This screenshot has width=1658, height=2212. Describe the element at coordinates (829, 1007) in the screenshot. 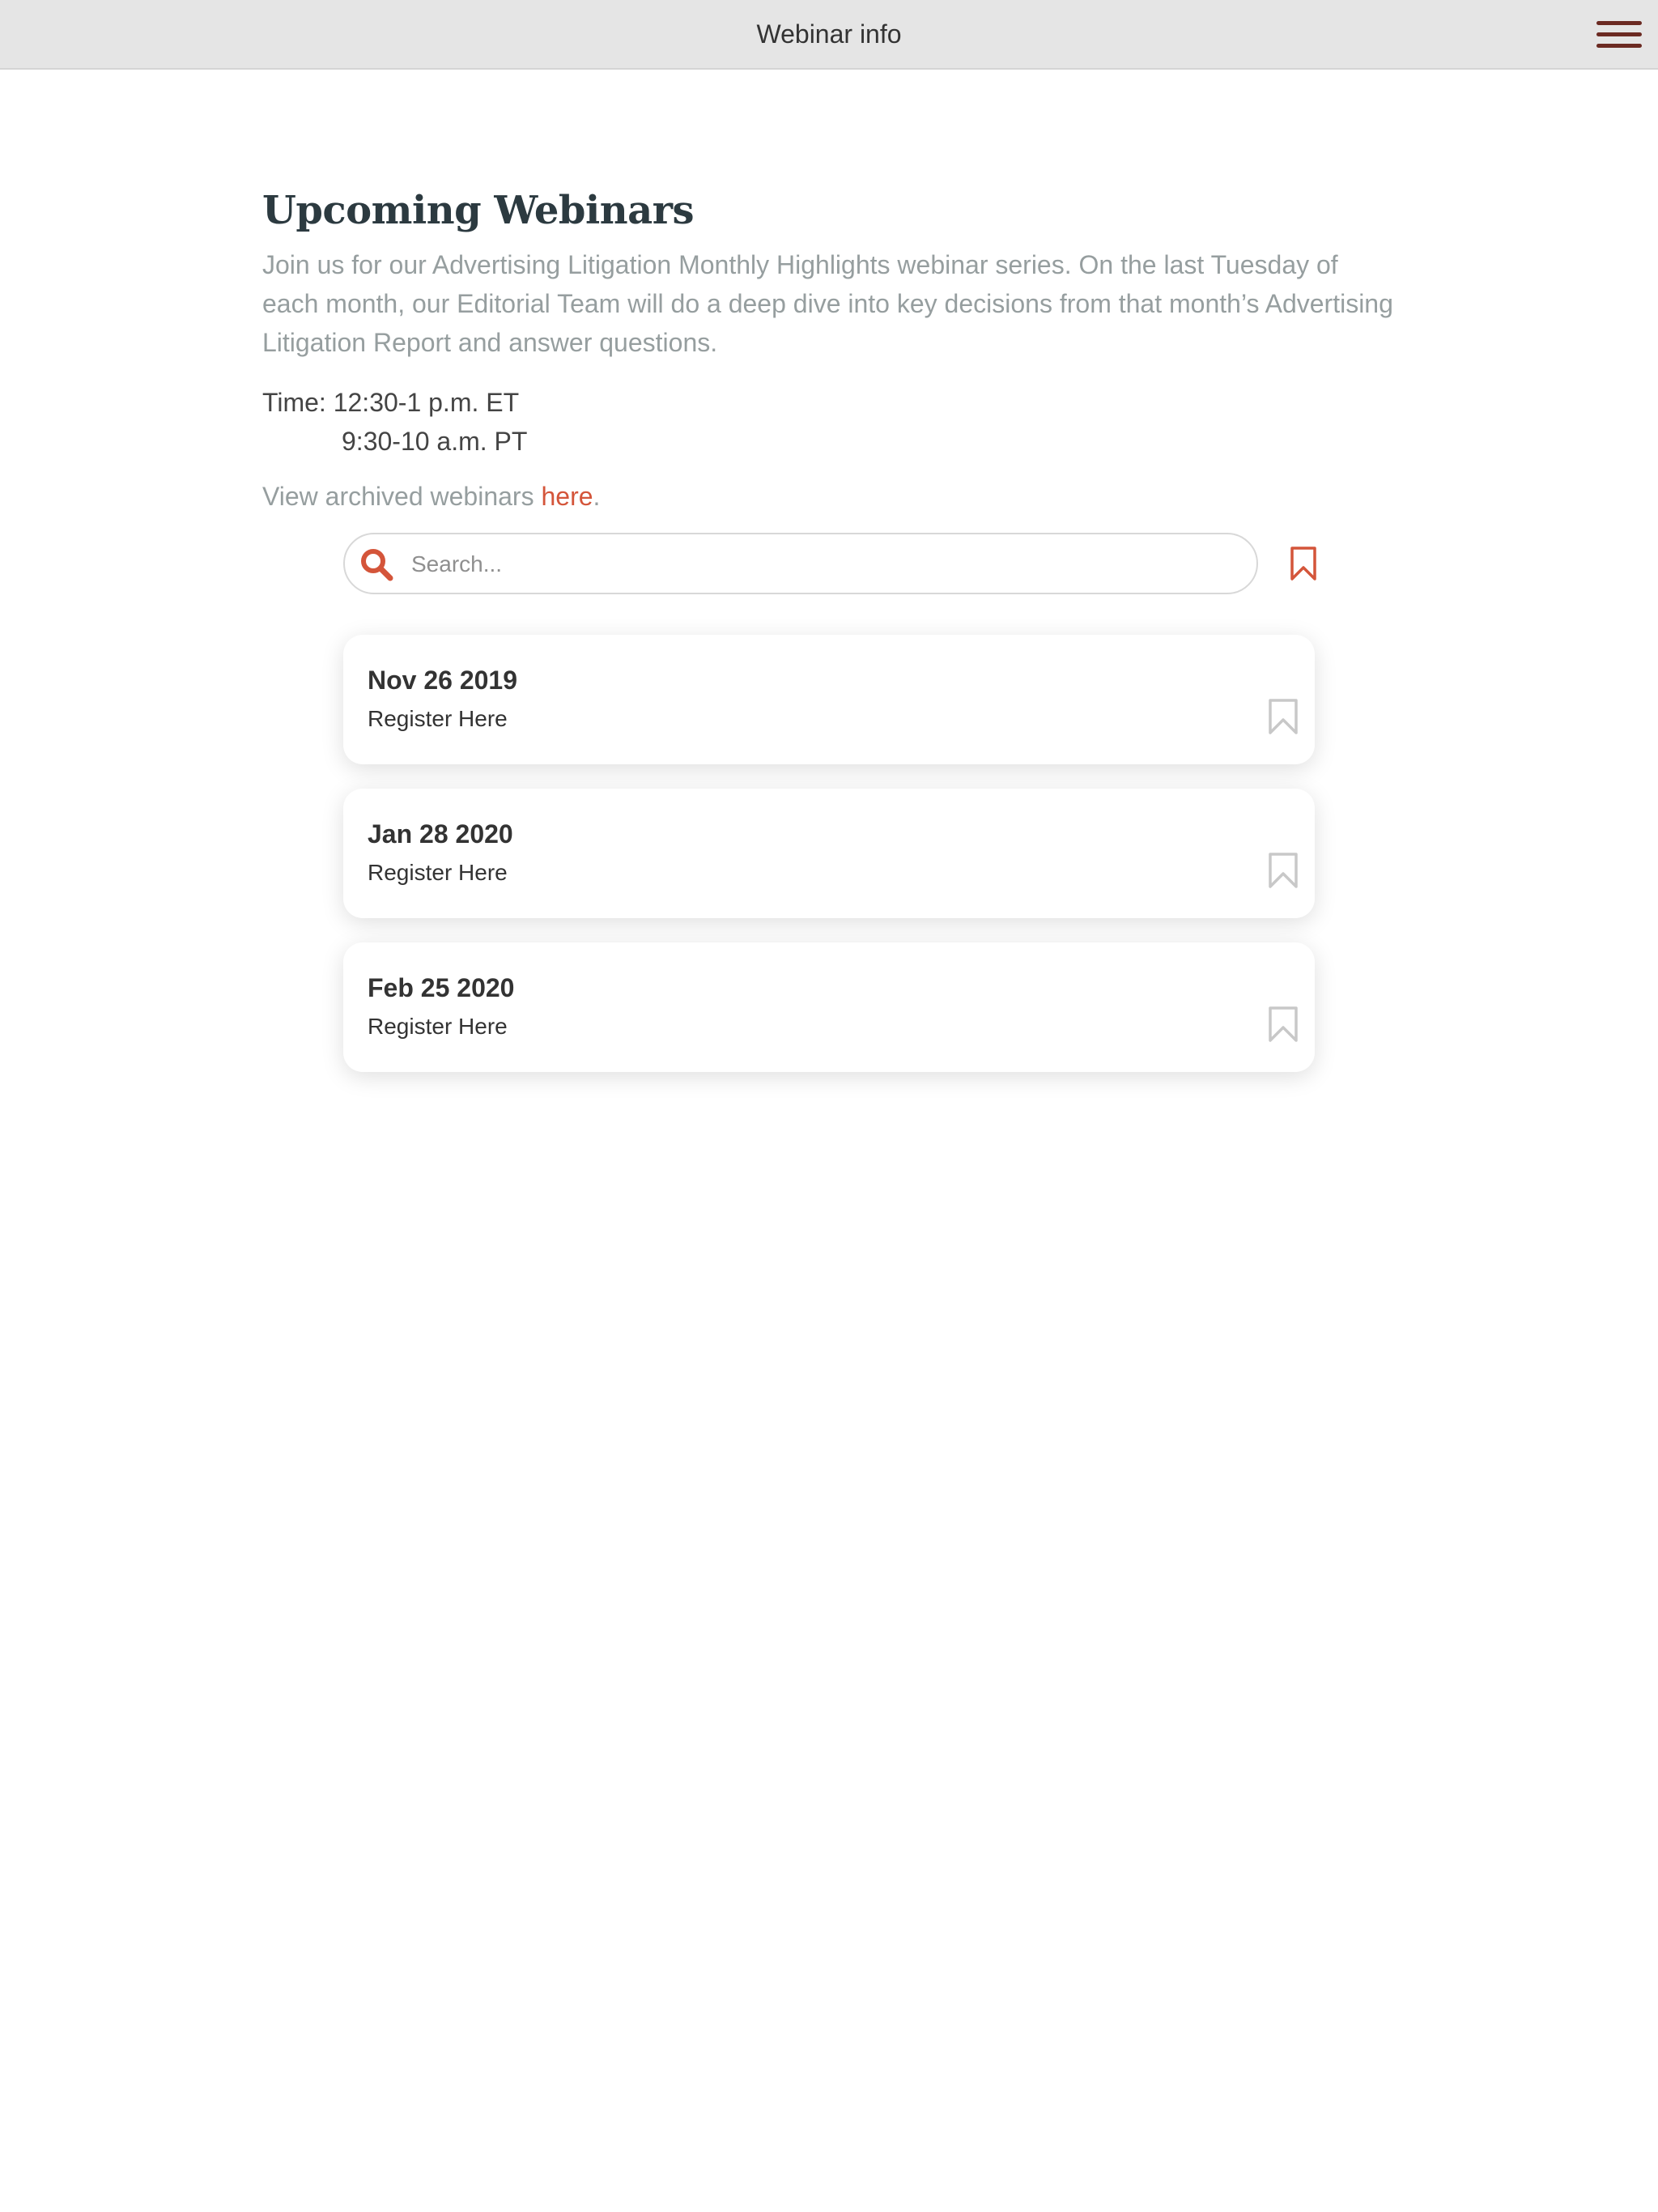

I see `webinar-card: Feb 25 2020 Register Here` at that location.